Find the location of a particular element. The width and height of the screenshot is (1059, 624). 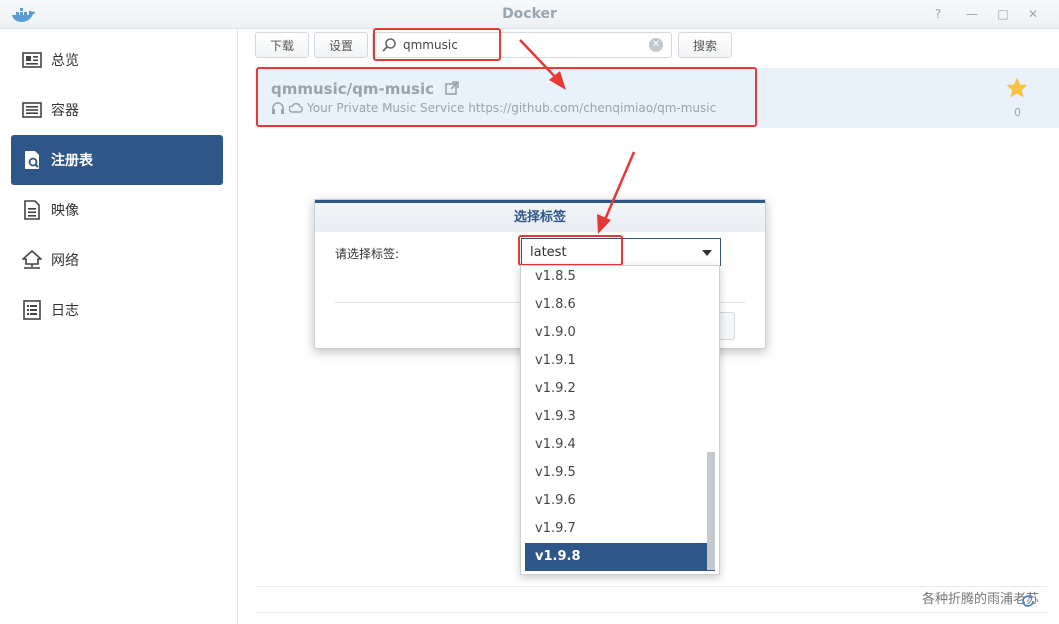

settings-button: 设置 is located at coordinates (341, 45).